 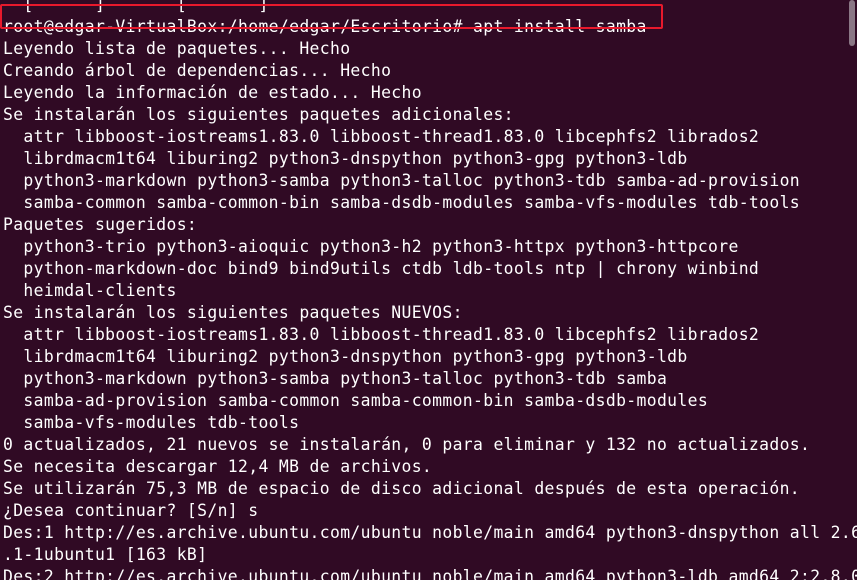 I want to click on output-line: samba-vfs-modules tdb-tools, so click(x=151, y=422).